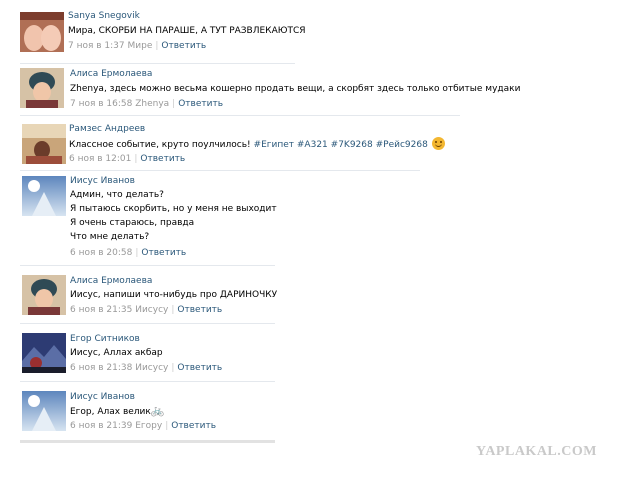  What do you see at coordinates (536, 451) in the screenshot?
I see `watermark: YAPLAKAL.COM` at bounding box center [536, 451].